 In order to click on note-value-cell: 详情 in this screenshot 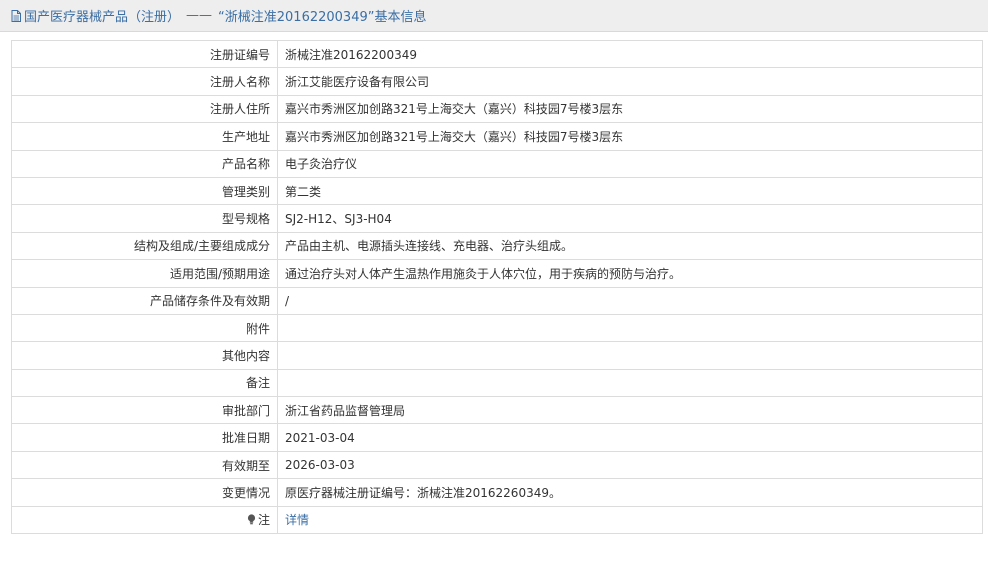, I will do `click(630, 520)`.